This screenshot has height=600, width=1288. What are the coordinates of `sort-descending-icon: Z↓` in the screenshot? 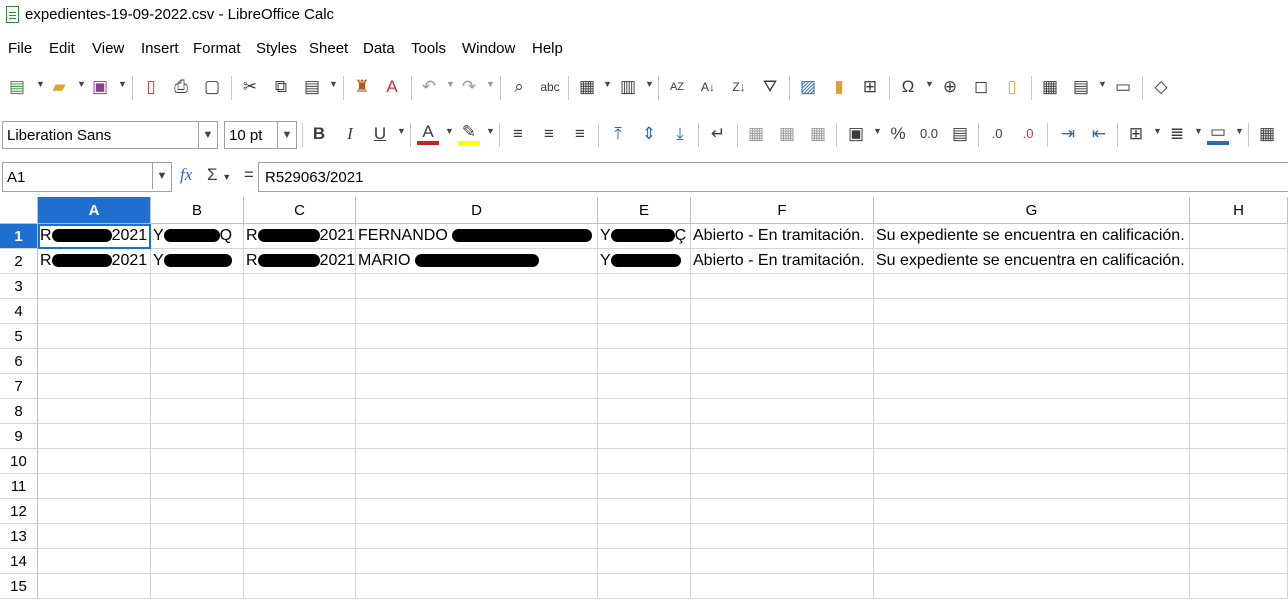 It's located at (739, 87).